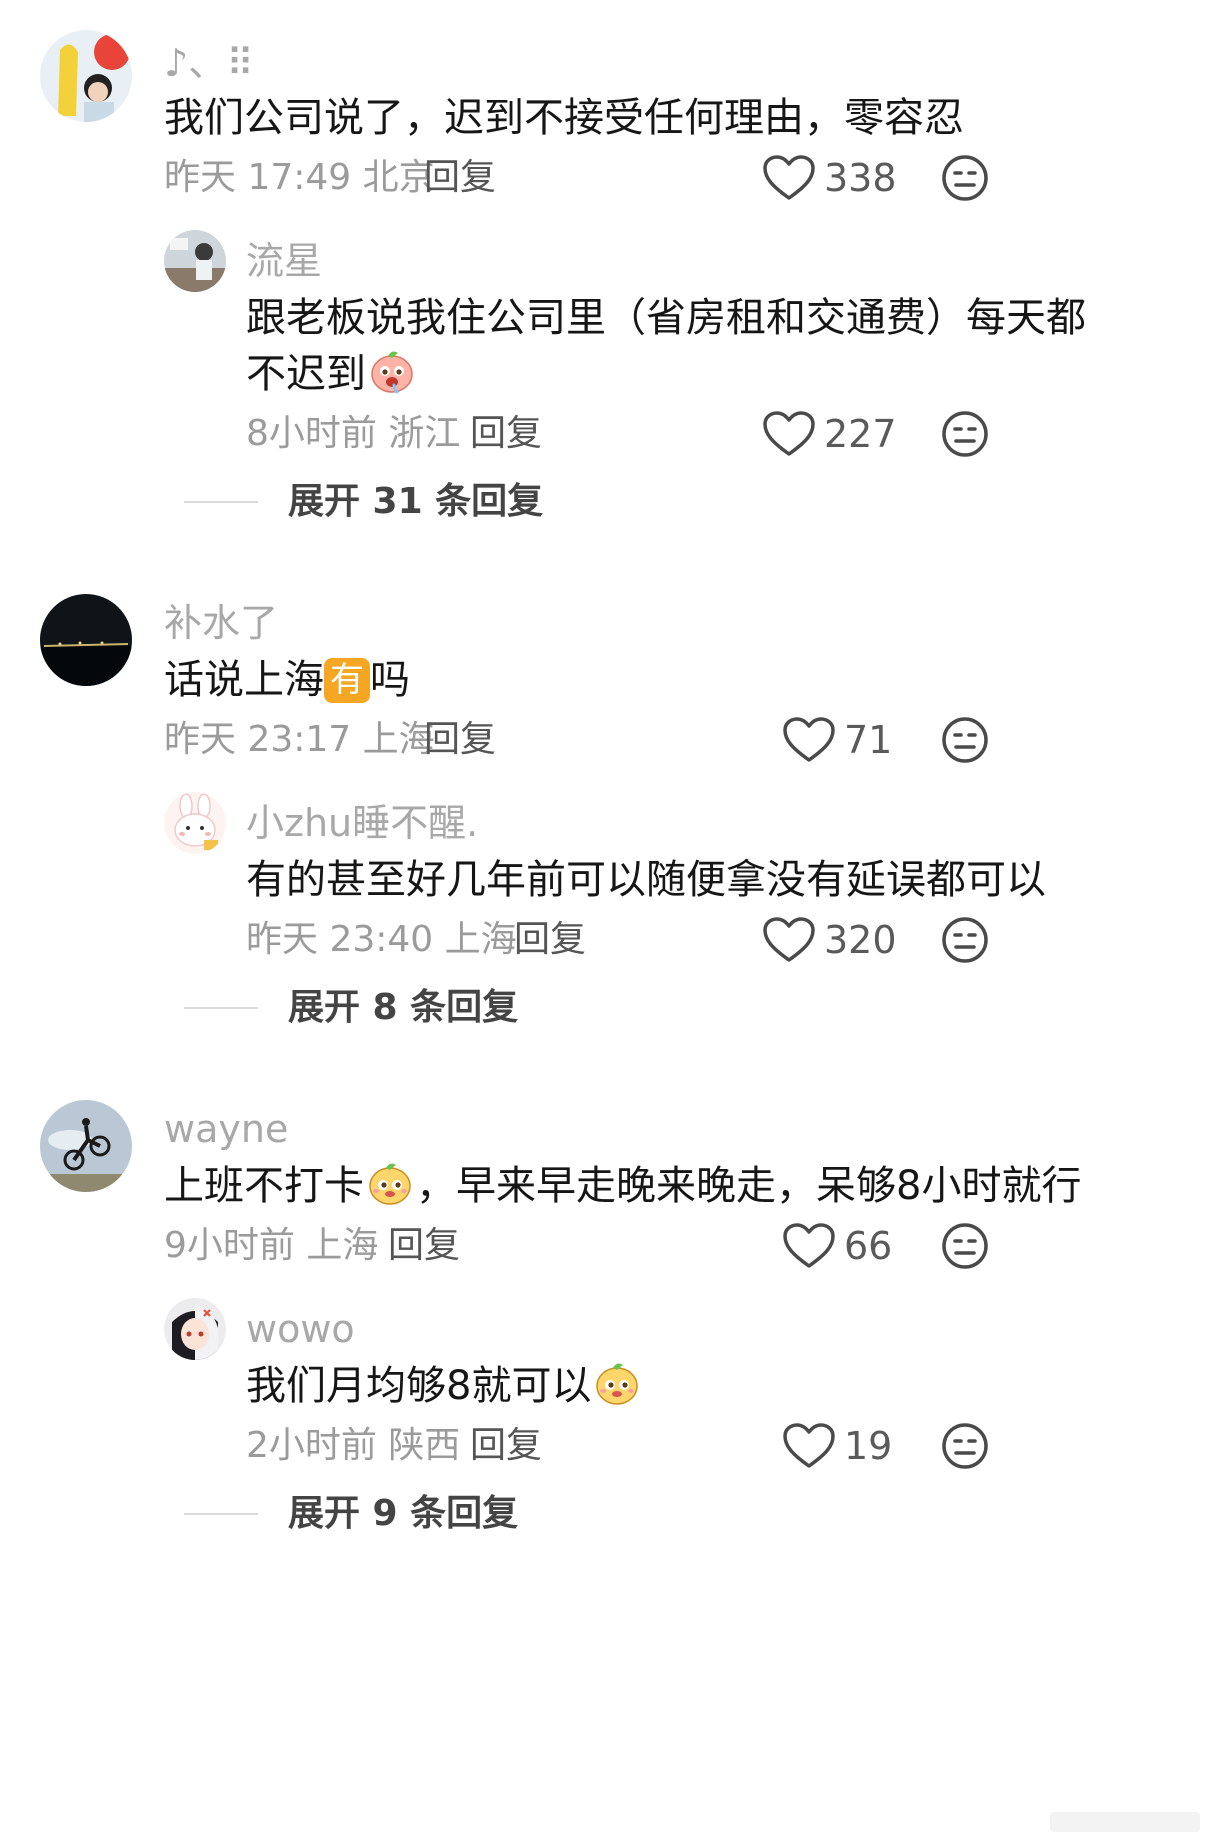 The image size is (1206, 1840). Describe the element at coordinates (837, 740) in the screenshot. I see `like-button: 71` at that location.